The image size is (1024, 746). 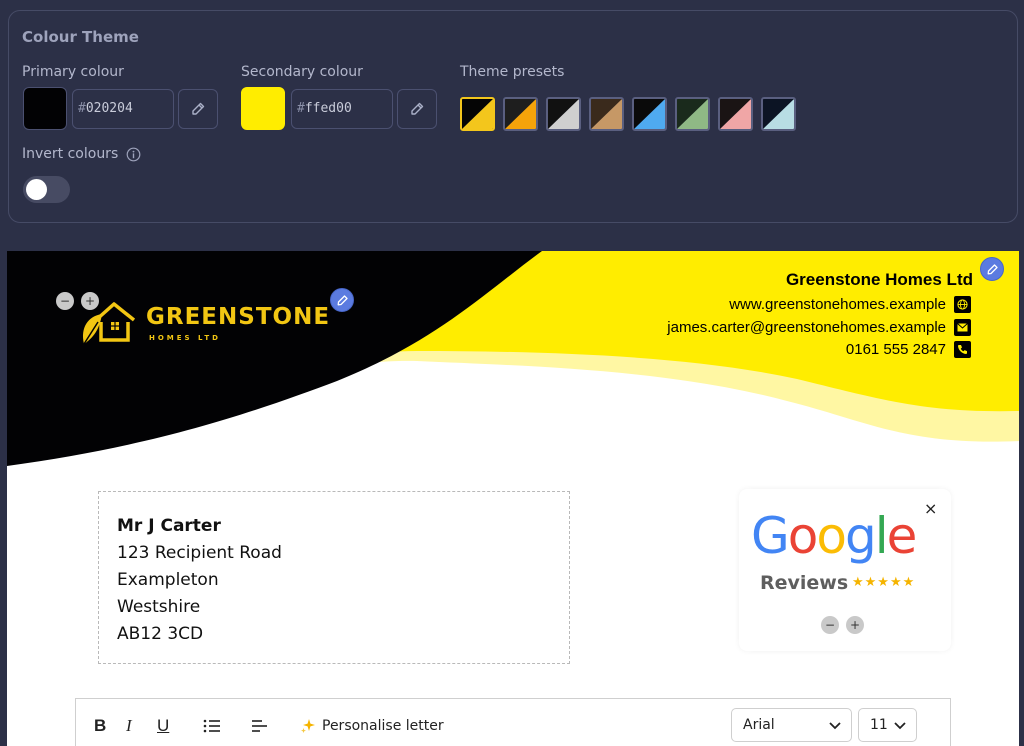 I want to click on invert-colours-toggle, so click(x=46, y=189).